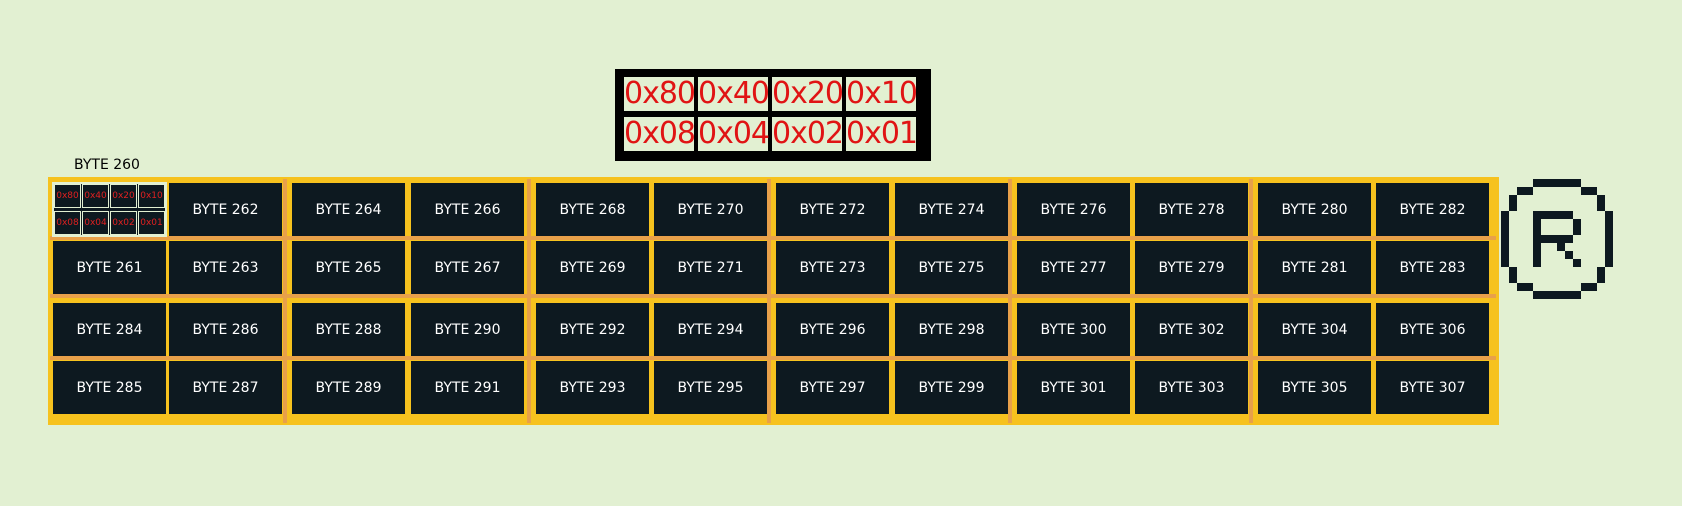  Describe the element at coordinates (67, 196) in the screenshot. I see `byte-260-bit: 0x80` at that location.